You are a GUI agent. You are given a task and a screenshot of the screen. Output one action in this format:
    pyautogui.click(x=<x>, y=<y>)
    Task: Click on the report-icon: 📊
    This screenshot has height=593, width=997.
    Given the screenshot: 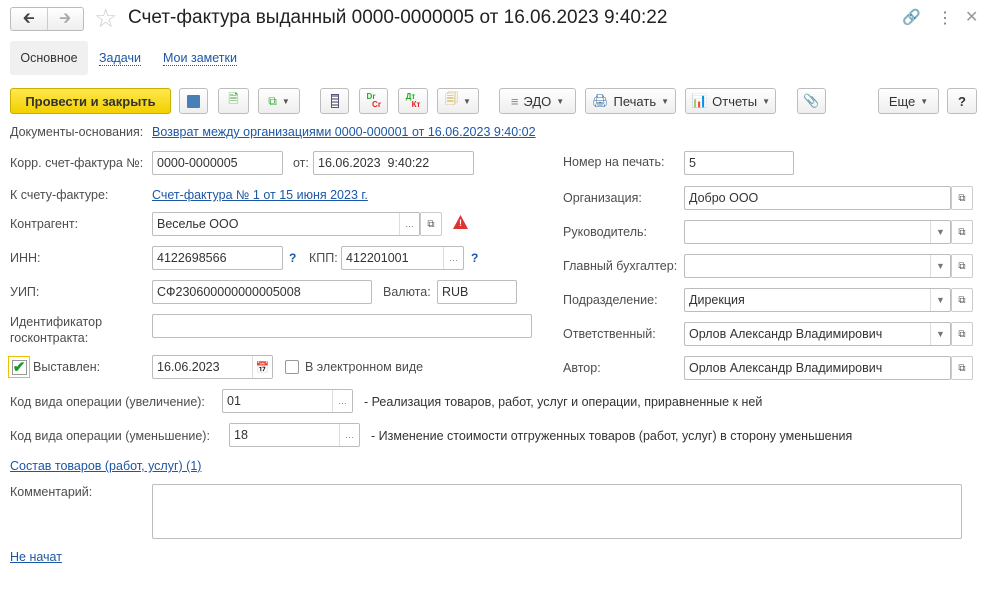 What is the action you would take?
    pyautogui.click(x=699, y=100)
    